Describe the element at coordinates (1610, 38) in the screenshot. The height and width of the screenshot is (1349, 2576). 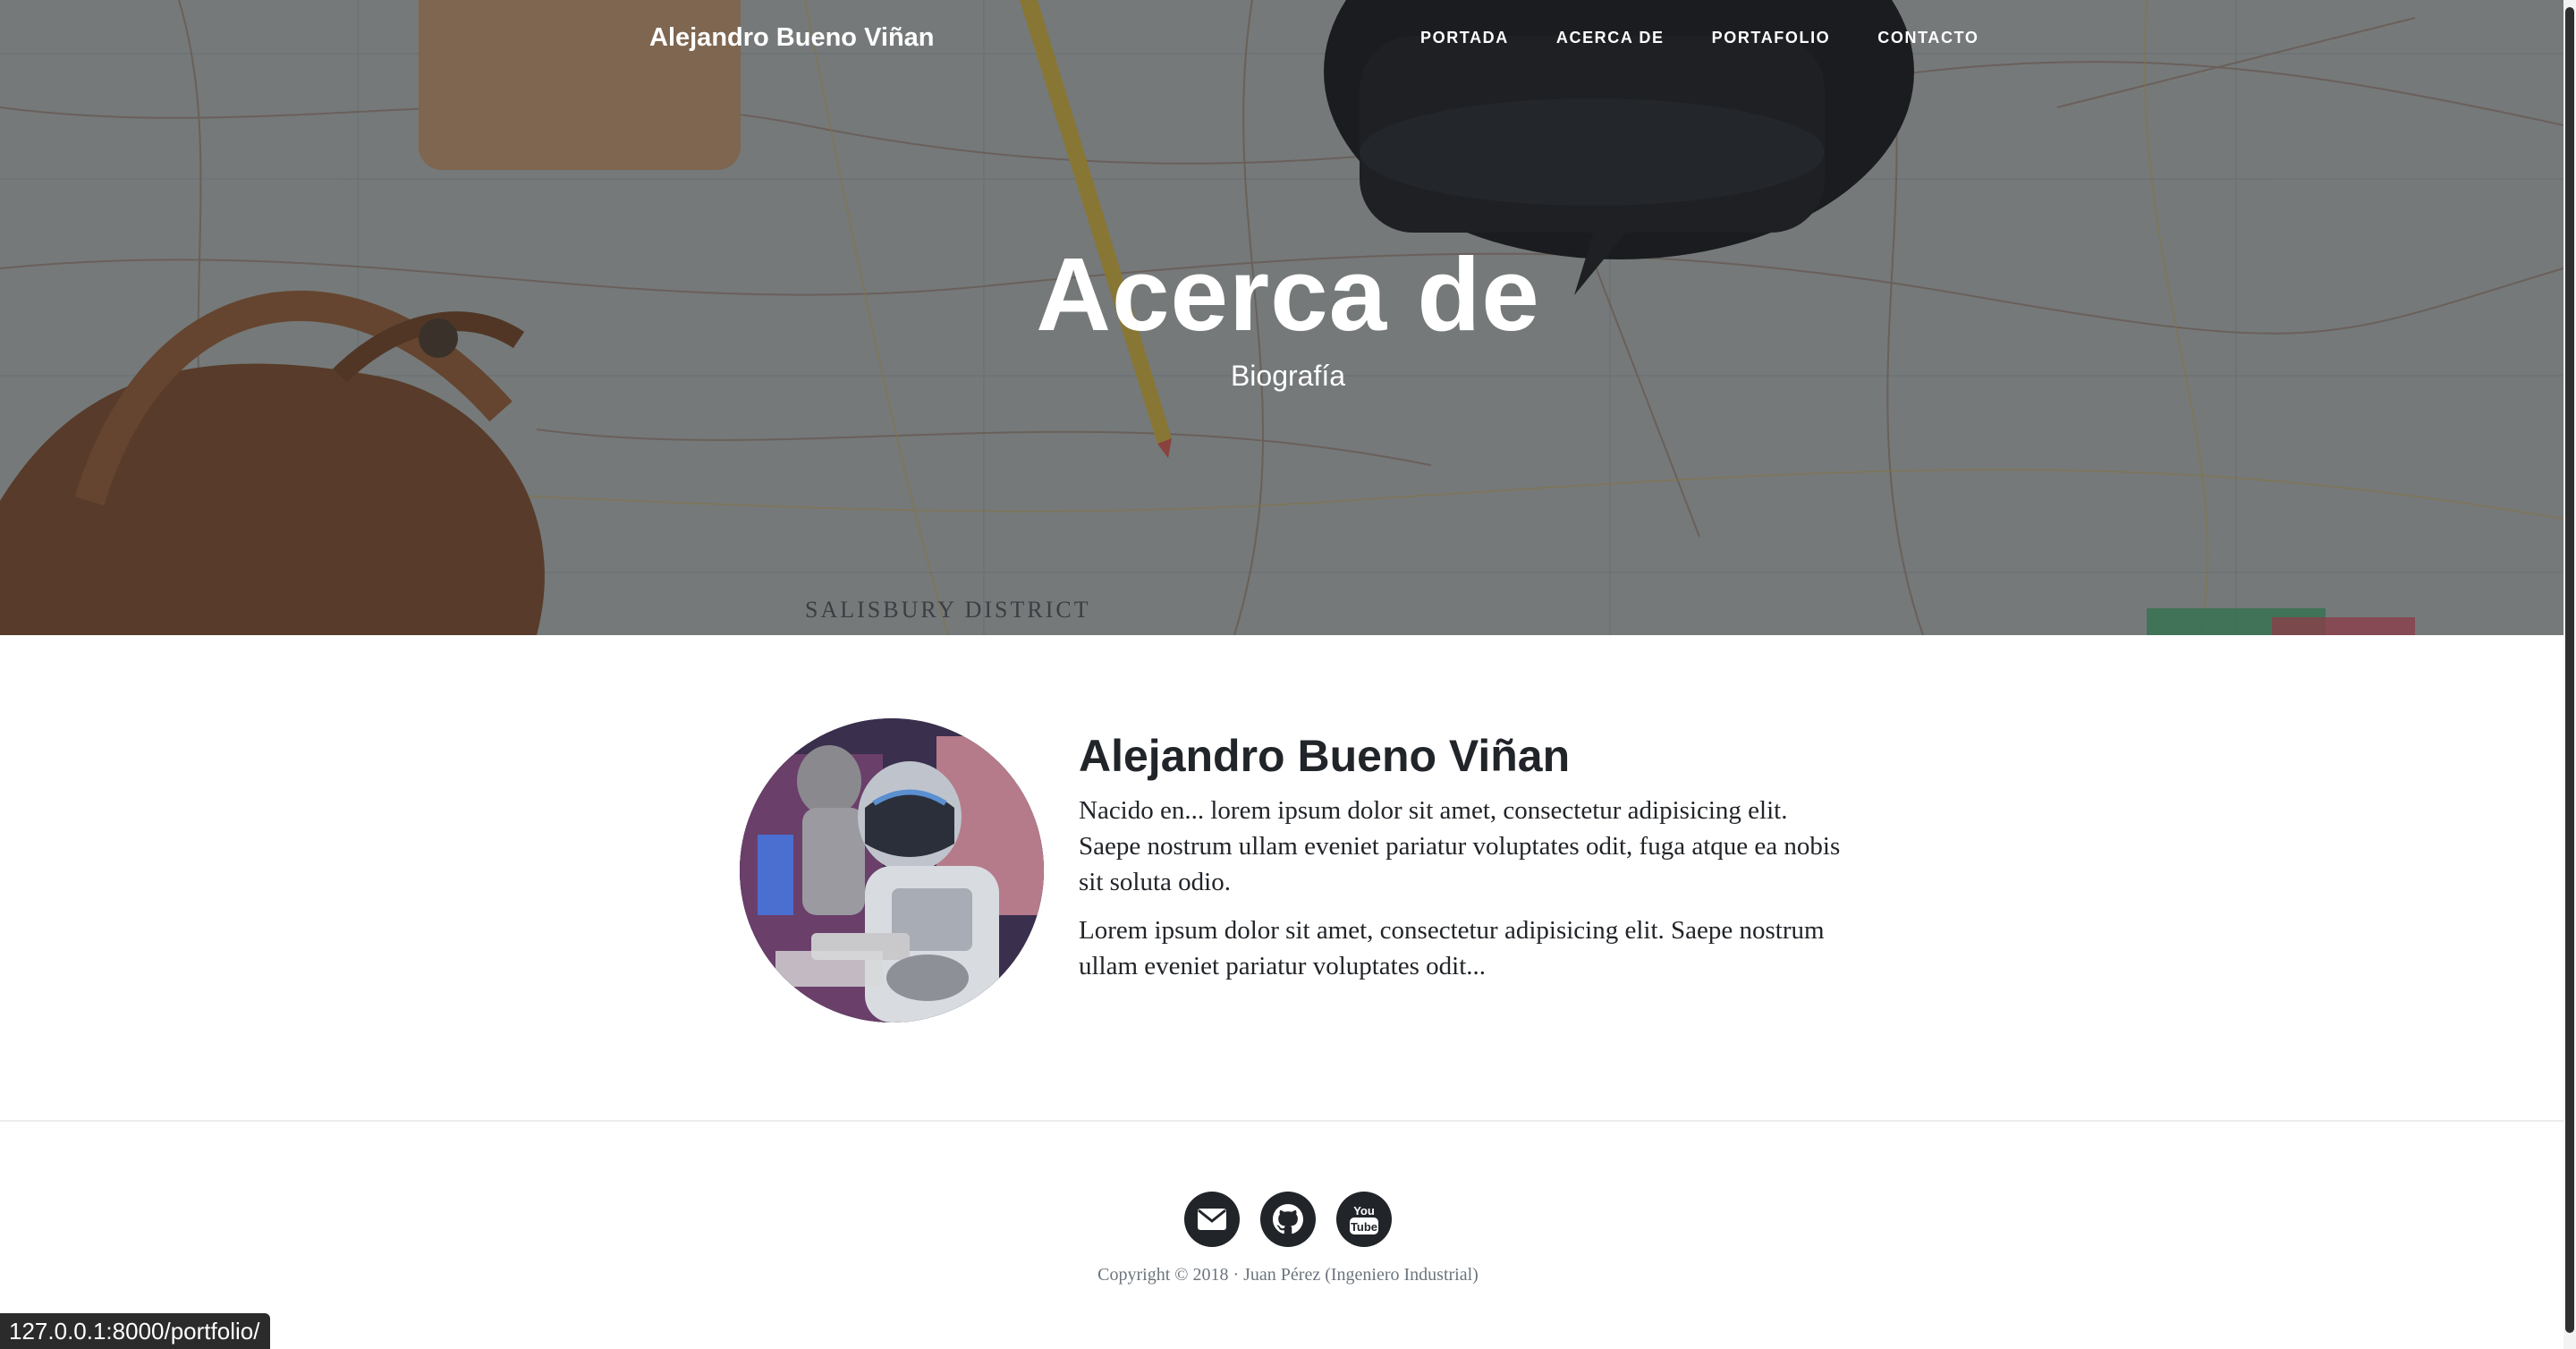
I see `nav-link-acerca-de: Acerca de` at that location.